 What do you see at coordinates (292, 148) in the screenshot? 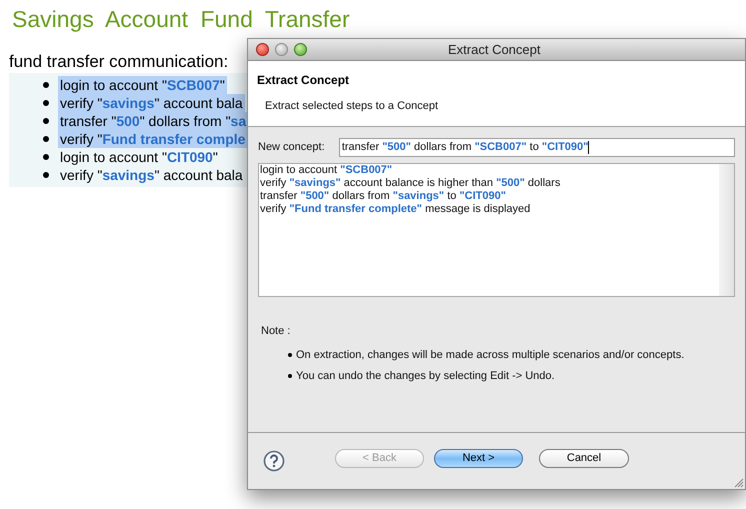
I see `field-label: New concept:` at bounding box center [292, 148].